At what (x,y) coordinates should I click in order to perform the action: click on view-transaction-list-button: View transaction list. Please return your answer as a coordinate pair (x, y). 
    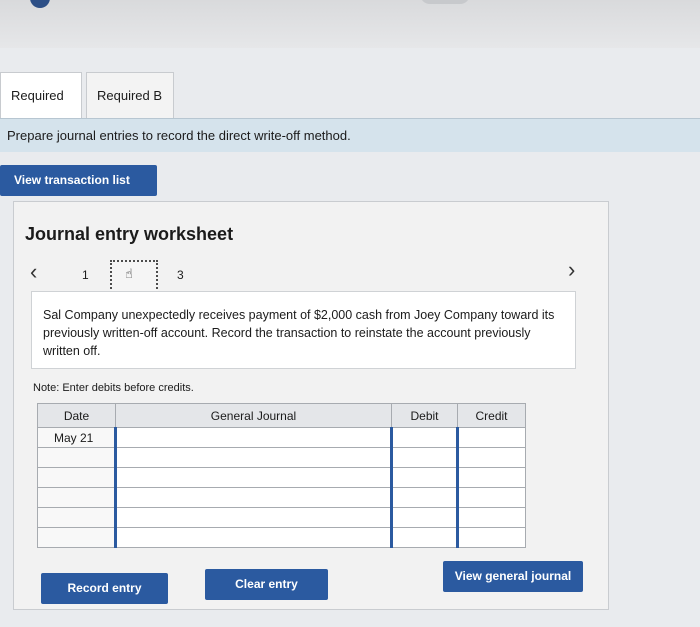
    Looking at the image, I should click on (78, 180).